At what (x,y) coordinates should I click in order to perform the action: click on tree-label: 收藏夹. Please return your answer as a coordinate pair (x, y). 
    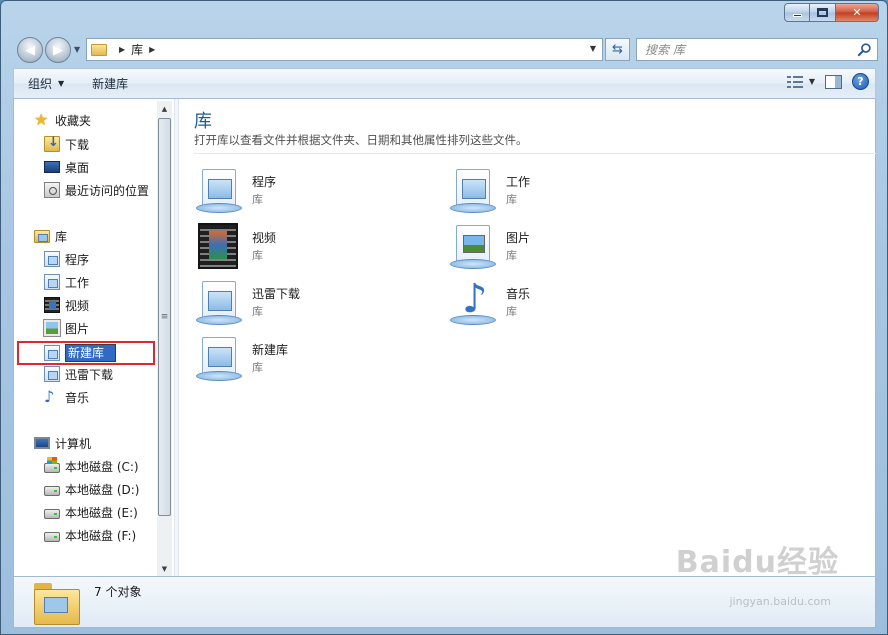
    Looking at the image, I should click on (73, 120).